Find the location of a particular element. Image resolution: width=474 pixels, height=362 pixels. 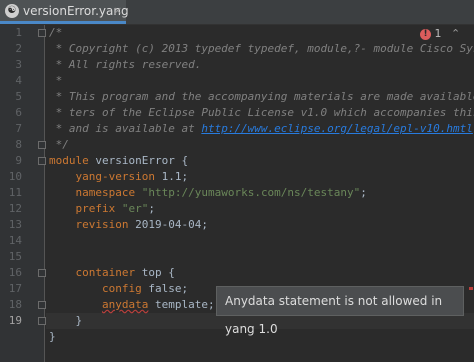

line-number: 17 is located at coordinates (15, 288).